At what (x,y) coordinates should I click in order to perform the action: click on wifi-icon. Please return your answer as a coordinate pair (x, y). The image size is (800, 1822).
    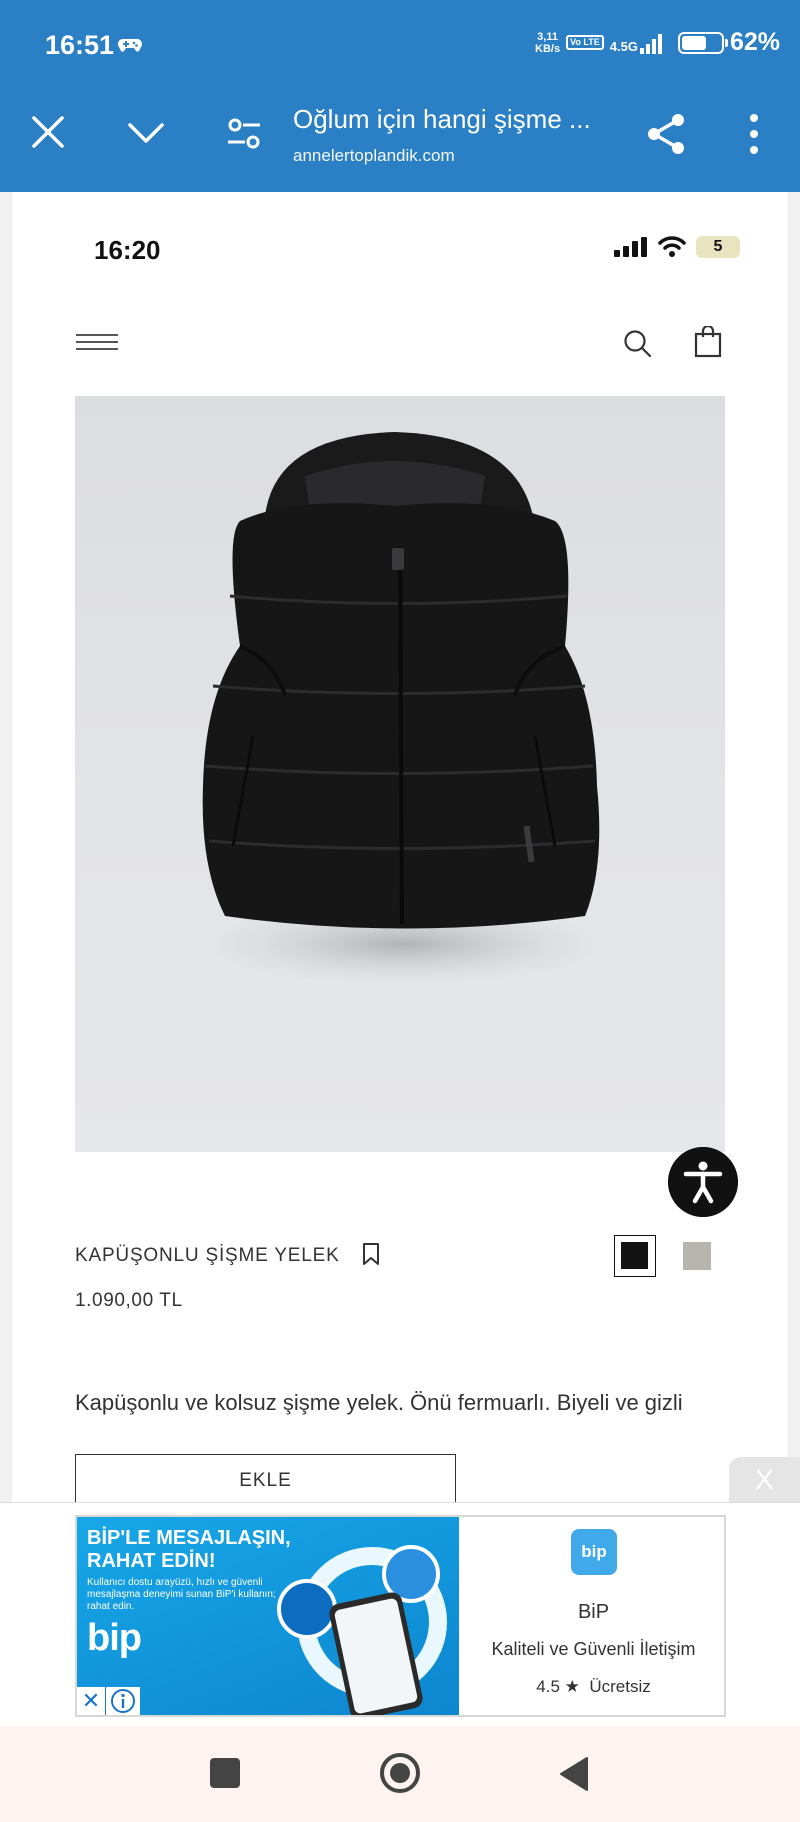
    Looking at the image, I should click on (672, 246).